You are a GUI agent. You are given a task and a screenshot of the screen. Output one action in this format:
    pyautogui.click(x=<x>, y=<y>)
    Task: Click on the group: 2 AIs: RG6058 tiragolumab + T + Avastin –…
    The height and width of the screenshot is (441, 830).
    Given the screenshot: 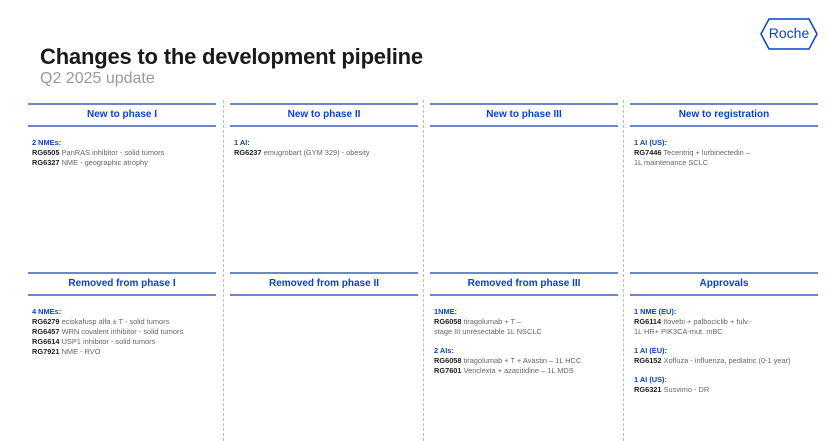 What is the action you would take?
    pyautogui.click(x=524, y=361)
    